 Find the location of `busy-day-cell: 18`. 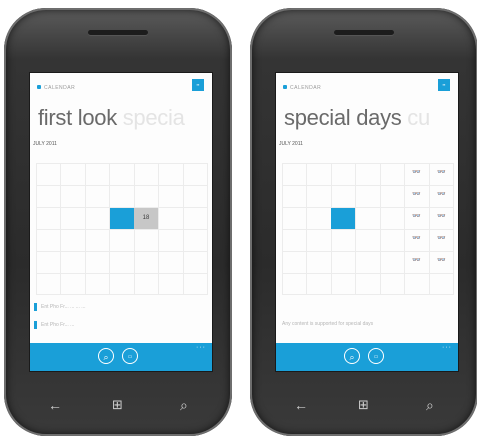

busy-day-cell: 18 is located at coordinates (146, 218).